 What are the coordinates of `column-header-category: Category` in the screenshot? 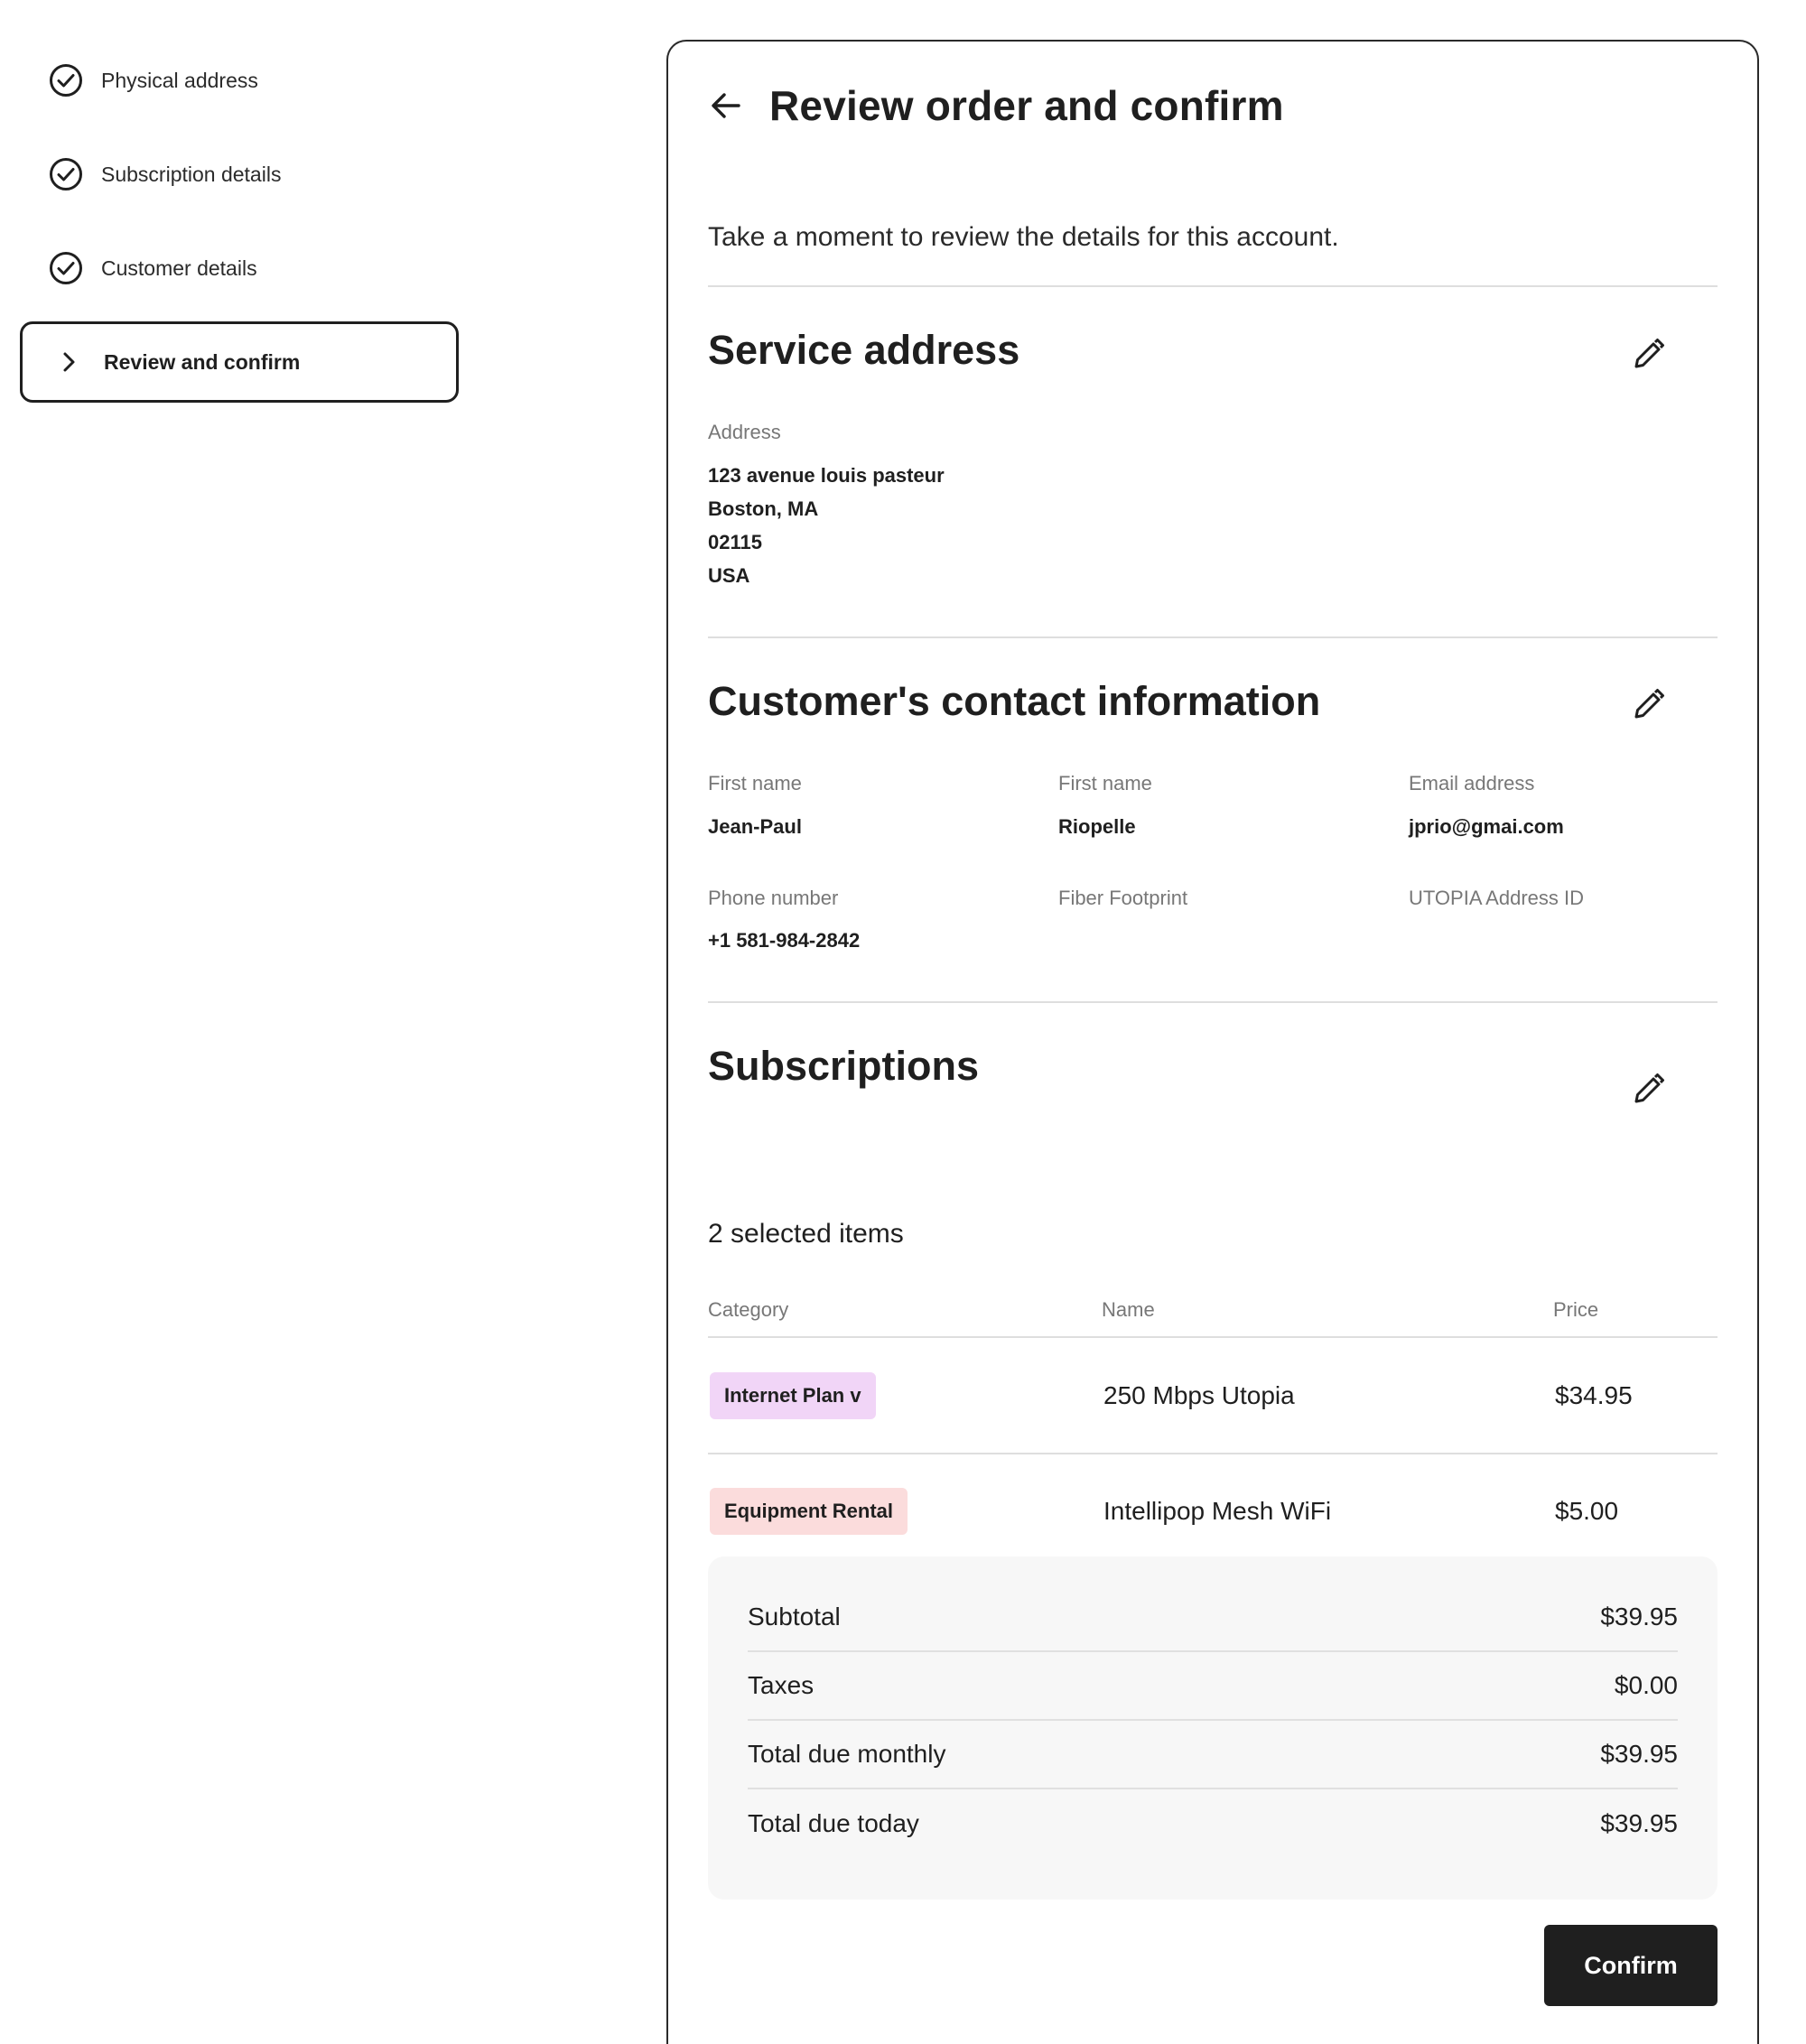 It's located at (748, 1309).